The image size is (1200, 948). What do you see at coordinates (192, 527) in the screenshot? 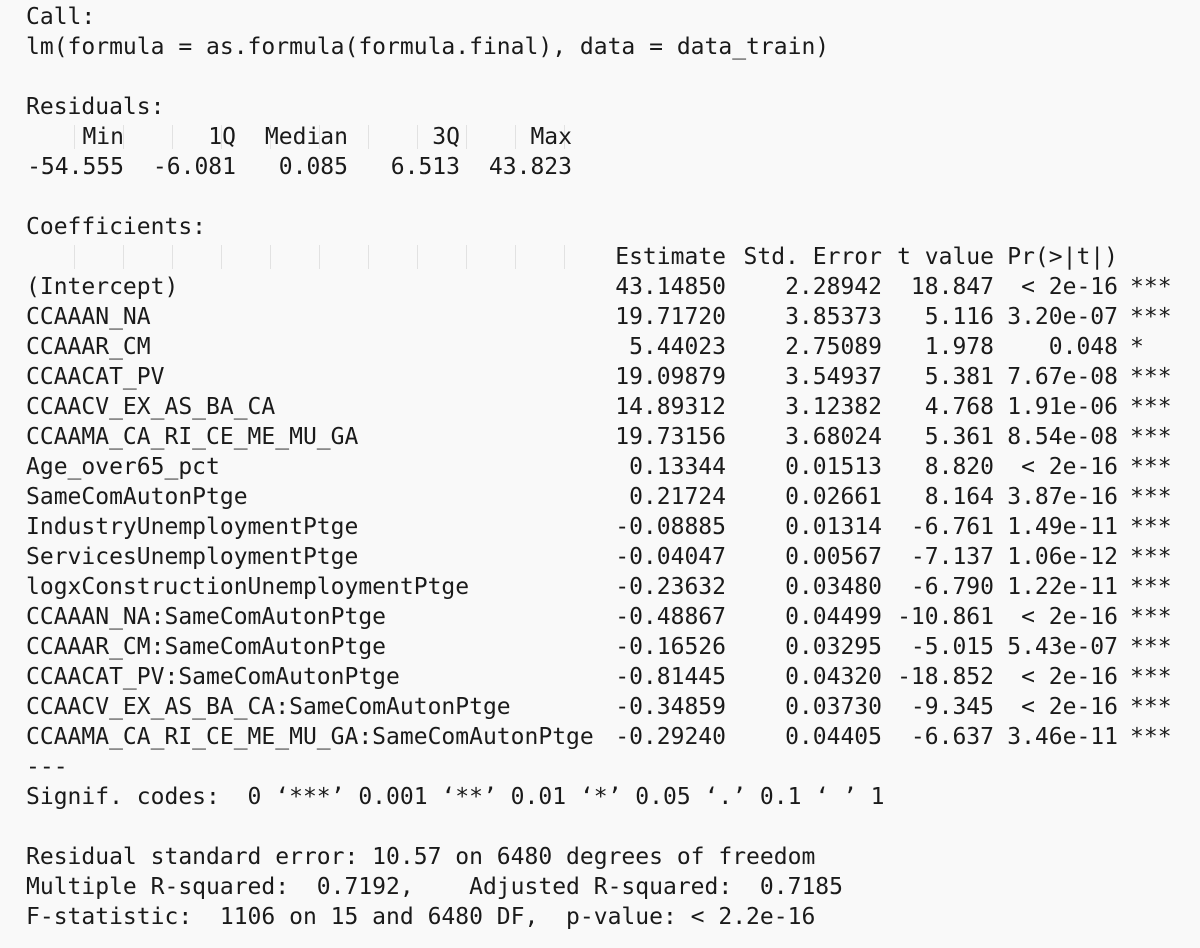
I see `coef-term: IndustryUnemploymentPtge` at bounding box center [192, 527].